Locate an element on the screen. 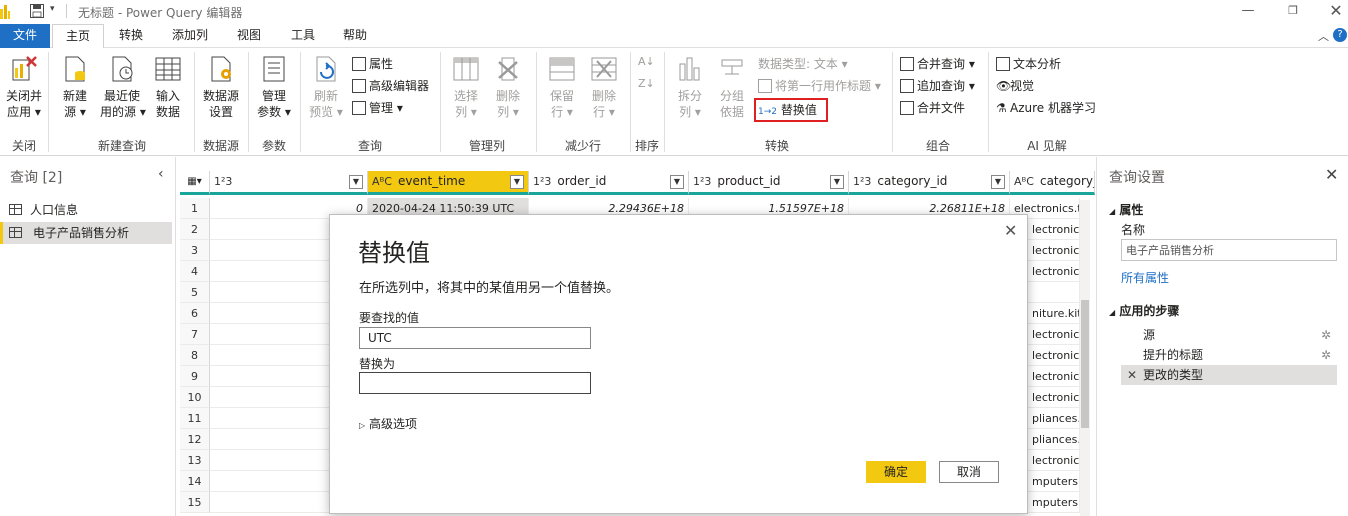  collapse-queries-icon: ‹ is located at coordinates (161, 174).